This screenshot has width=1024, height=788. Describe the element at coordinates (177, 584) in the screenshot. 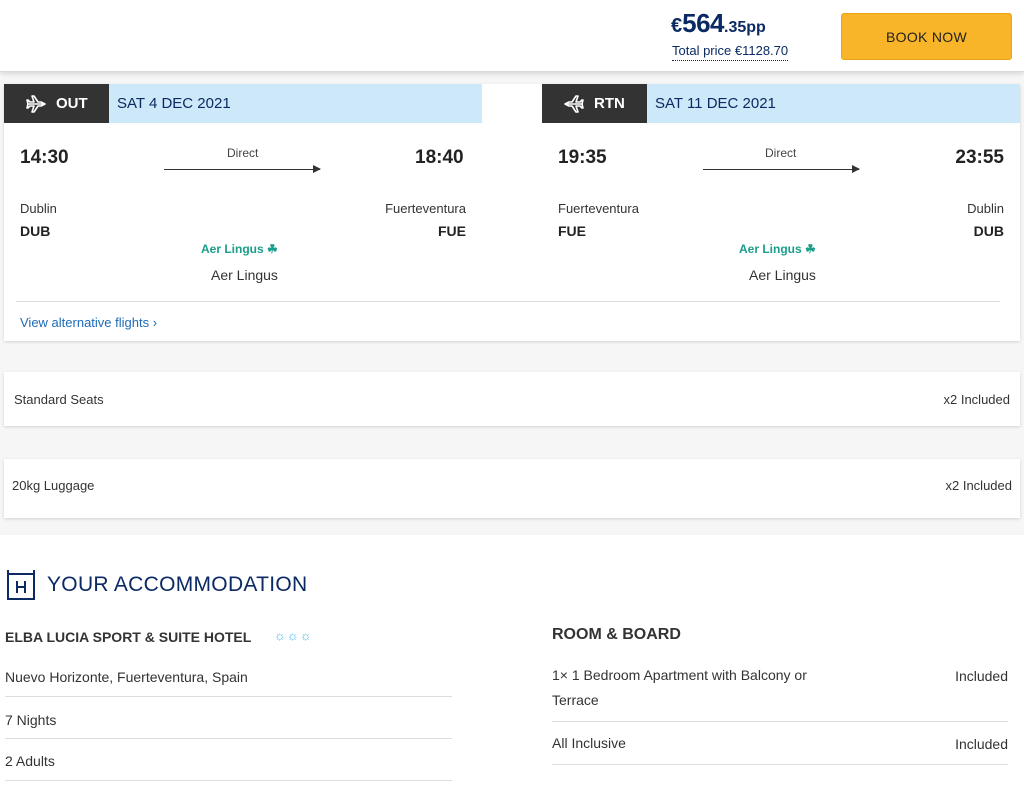

I see `accommodation-title: YOUR ACCOMMODATION` at that location.